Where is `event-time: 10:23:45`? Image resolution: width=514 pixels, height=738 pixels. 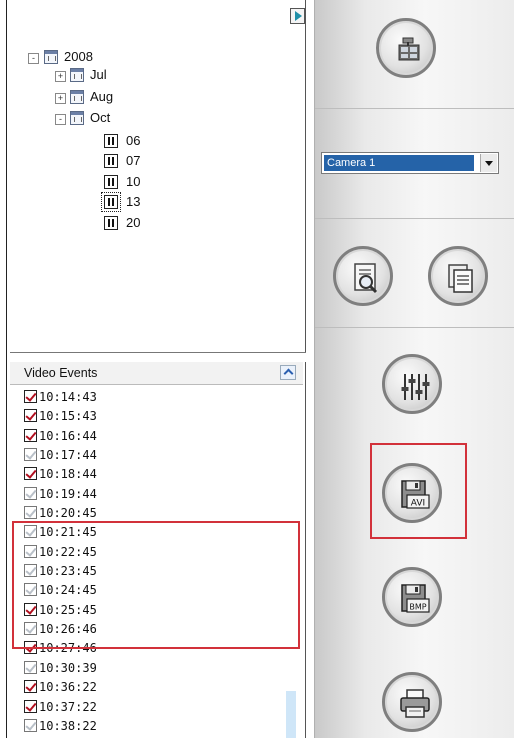
event-time: 10:23:45 is located at coordinates (68, 571).